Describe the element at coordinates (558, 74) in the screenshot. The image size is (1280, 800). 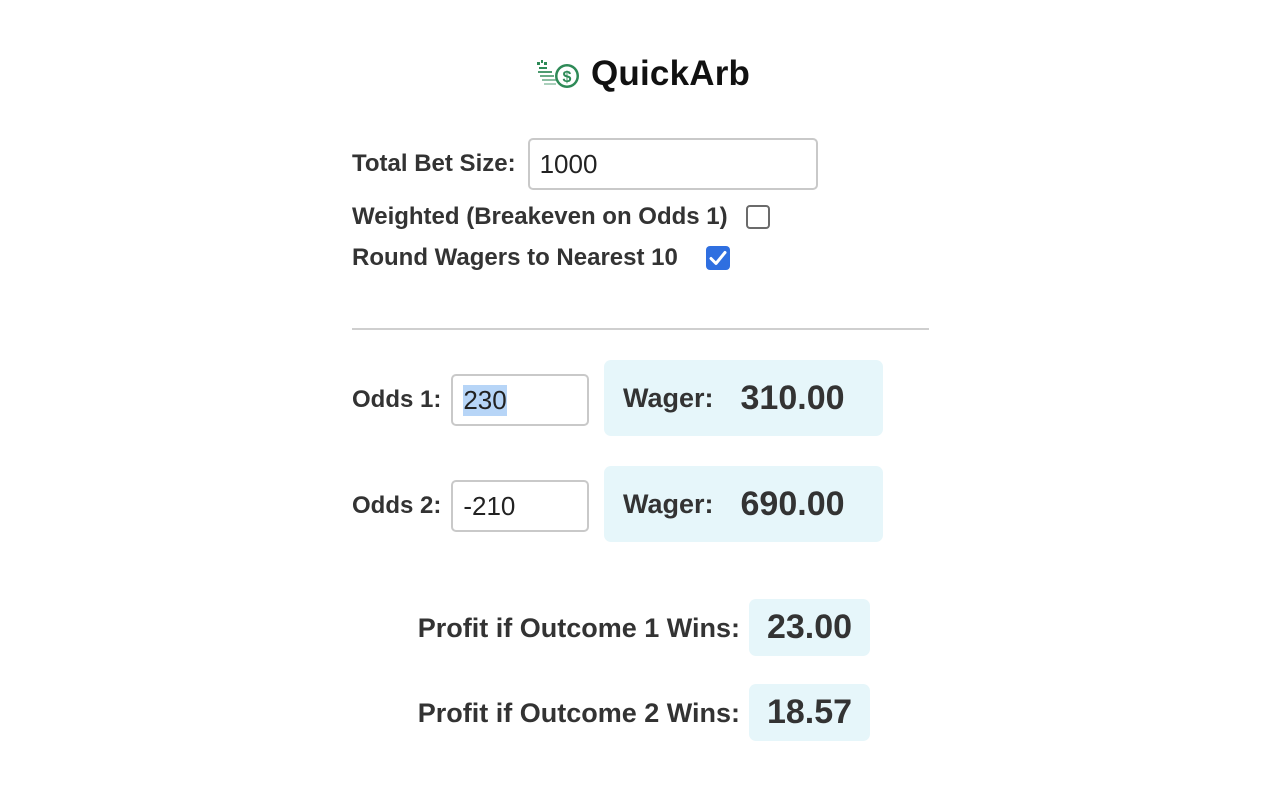
I see `money-coin-icon: $` at that location.